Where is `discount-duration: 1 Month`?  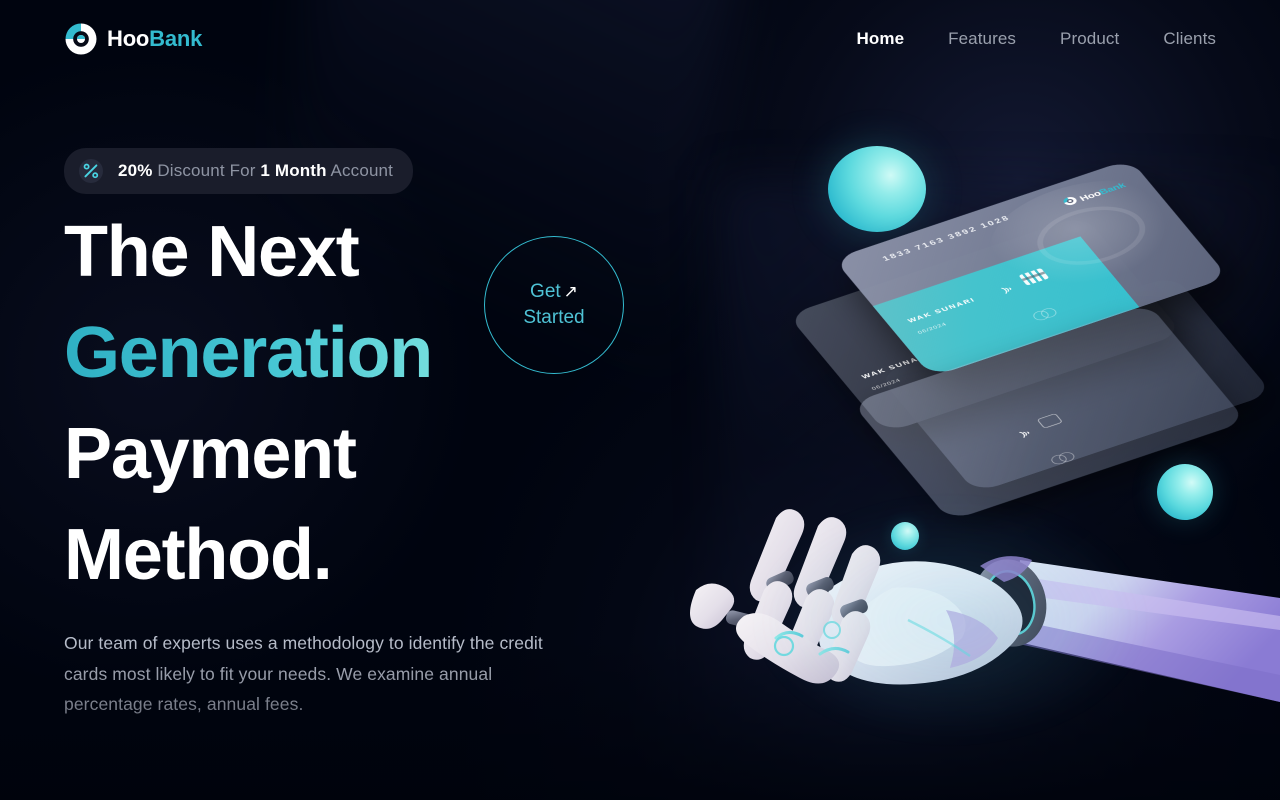 discount-duration: 1 Month is located at coordinates (293, 170).